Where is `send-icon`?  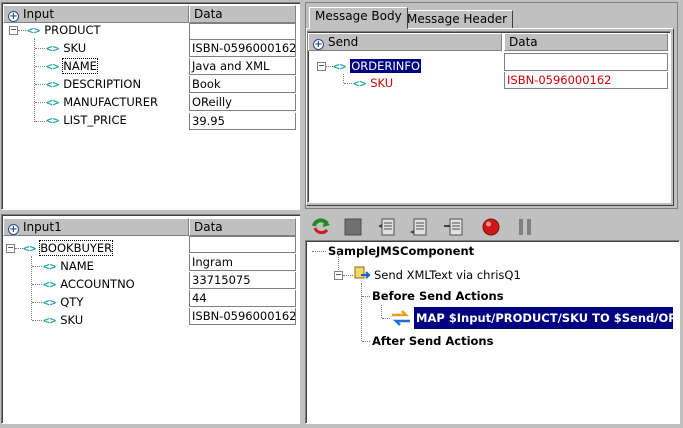 send-icon is located at coordinates (362, 272).